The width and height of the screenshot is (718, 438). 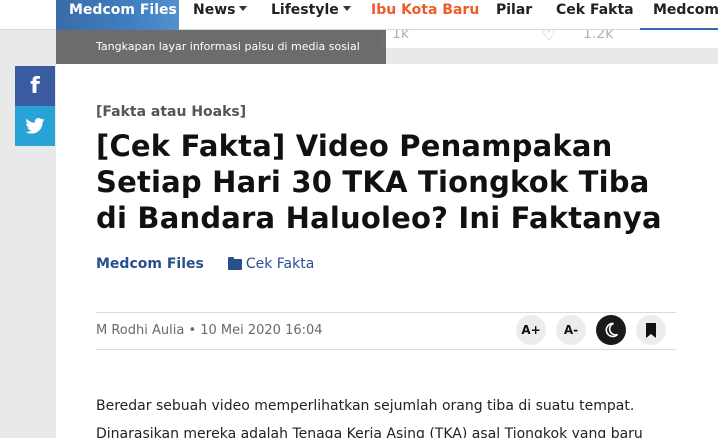 I want to click on ghost-stat: 1.2k, so click(x=598, y=36).